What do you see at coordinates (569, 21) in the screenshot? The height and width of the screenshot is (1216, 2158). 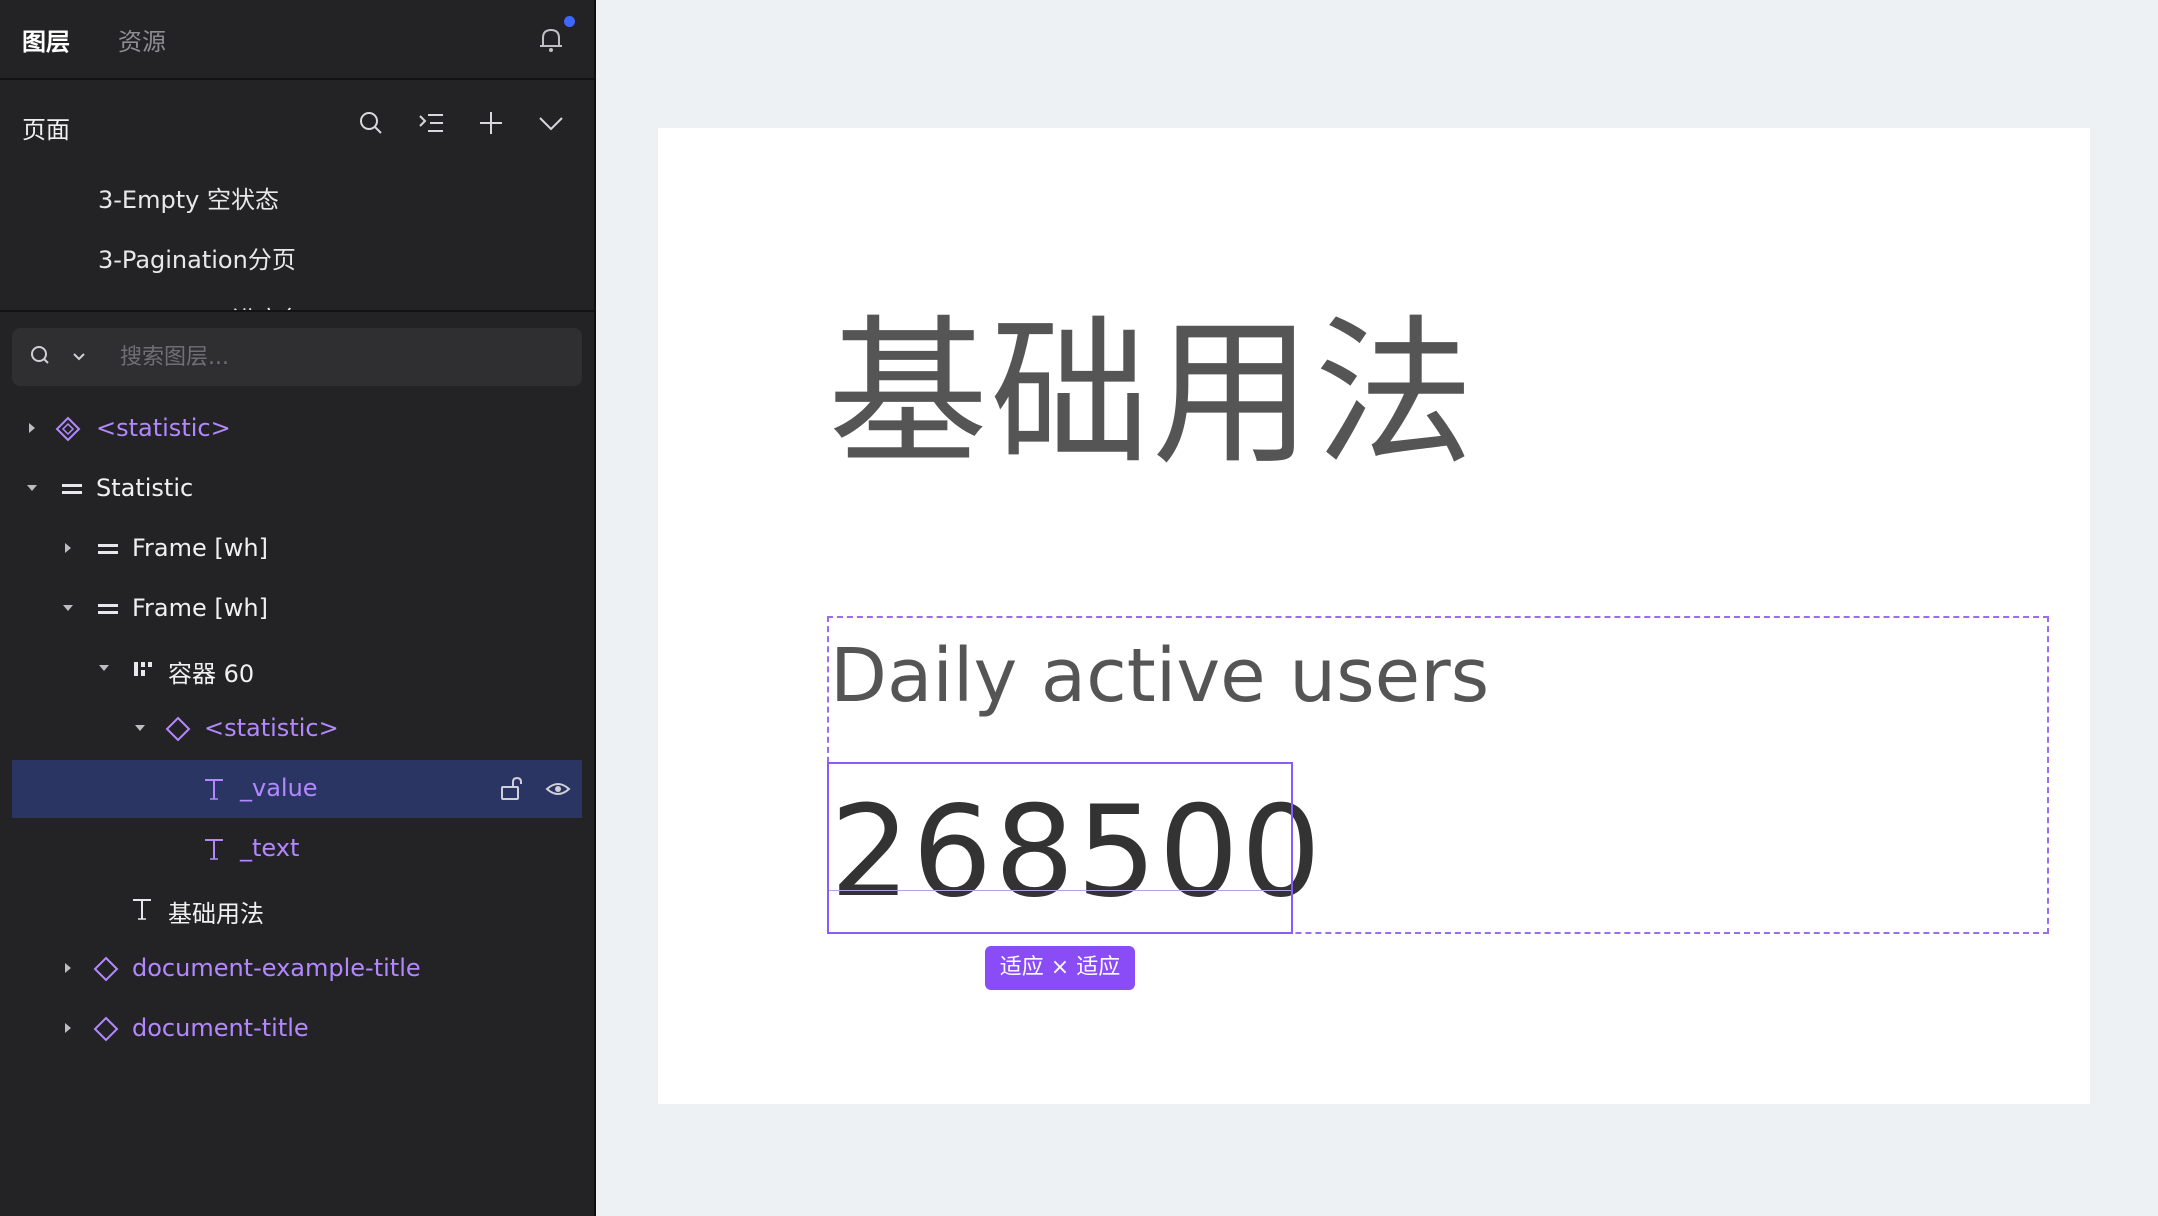 I see `notification-dot` at bounding box center [569, 21].